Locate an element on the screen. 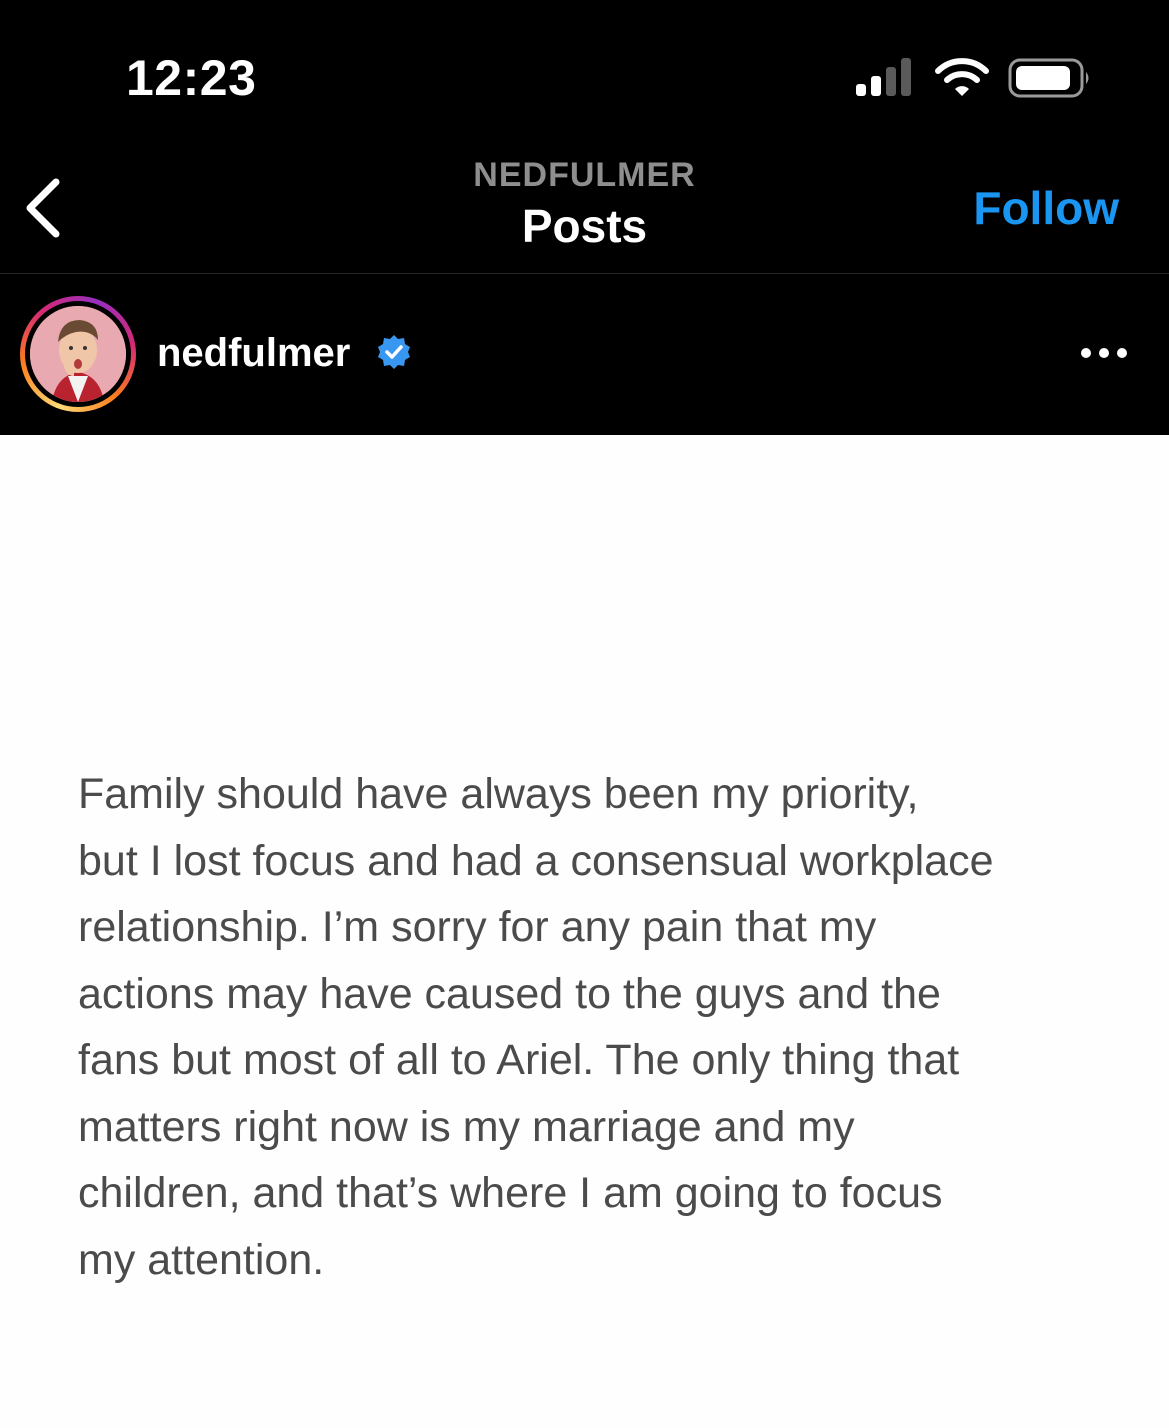  username: nedfulmer is located at coordinates (253, 353).